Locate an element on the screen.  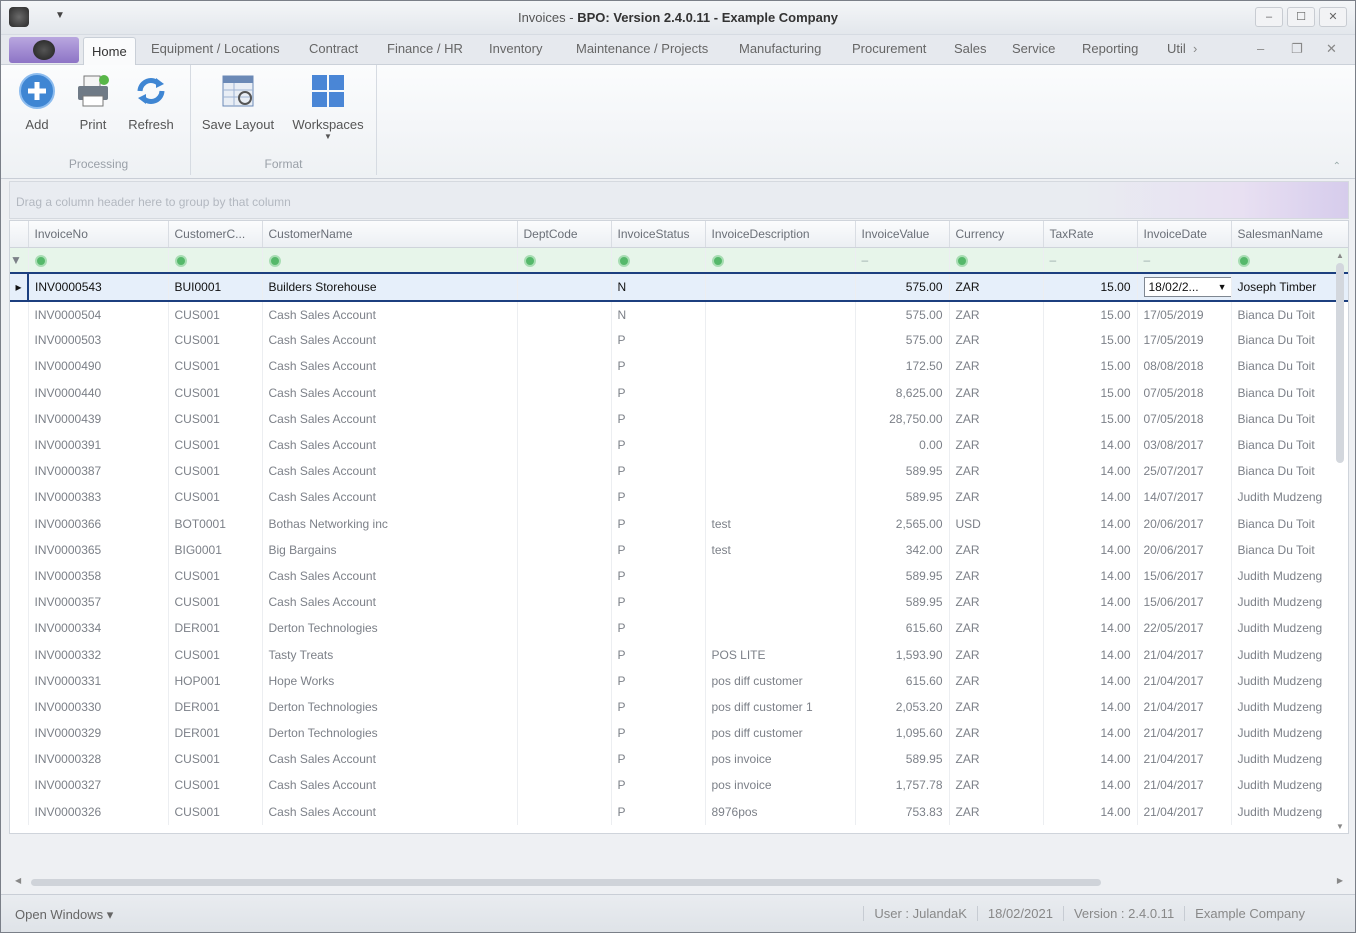
cell-invoiceno: INV0000331 is located at coordinates (98, 680).